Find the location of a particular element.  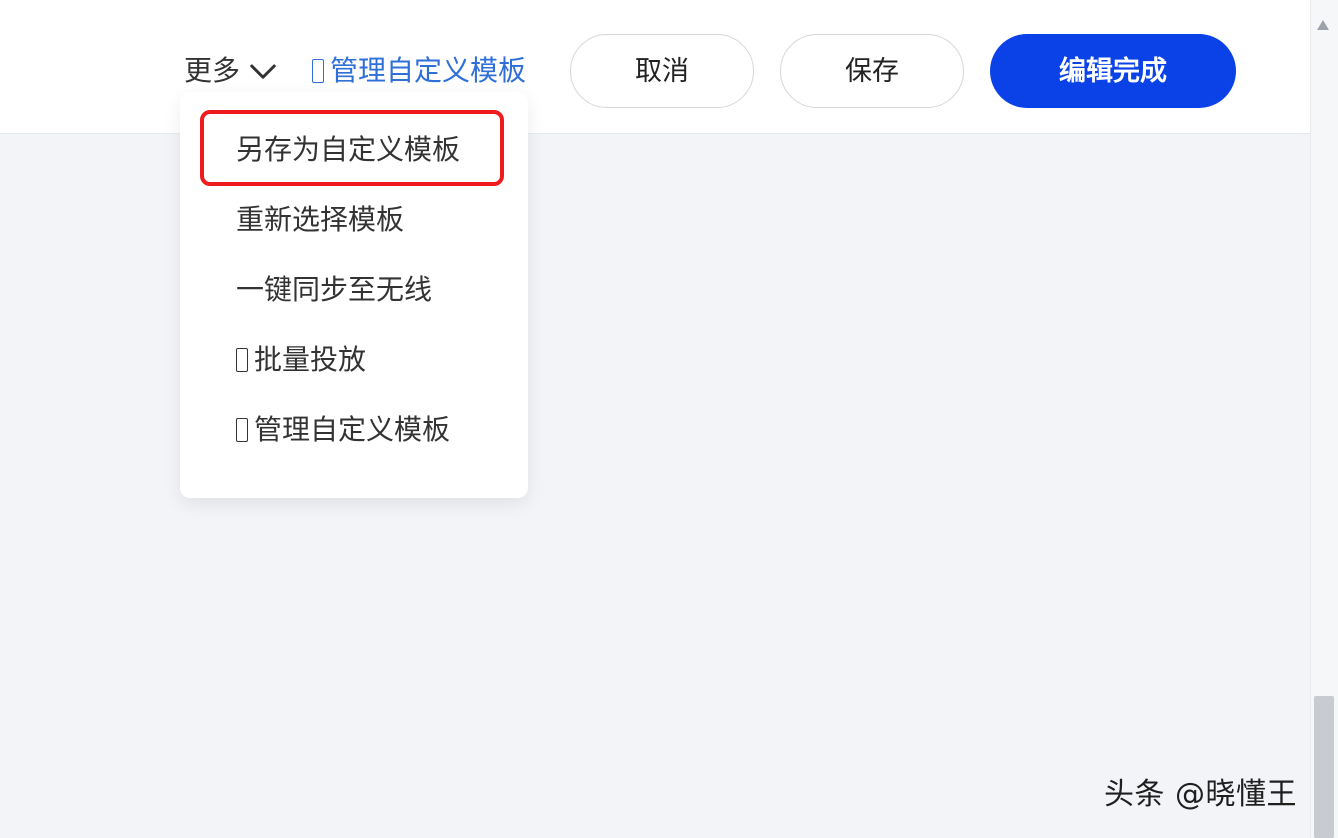

menu-item-sync-to-wireless: 一键同步至无线 is located at coordinates (334, 290).